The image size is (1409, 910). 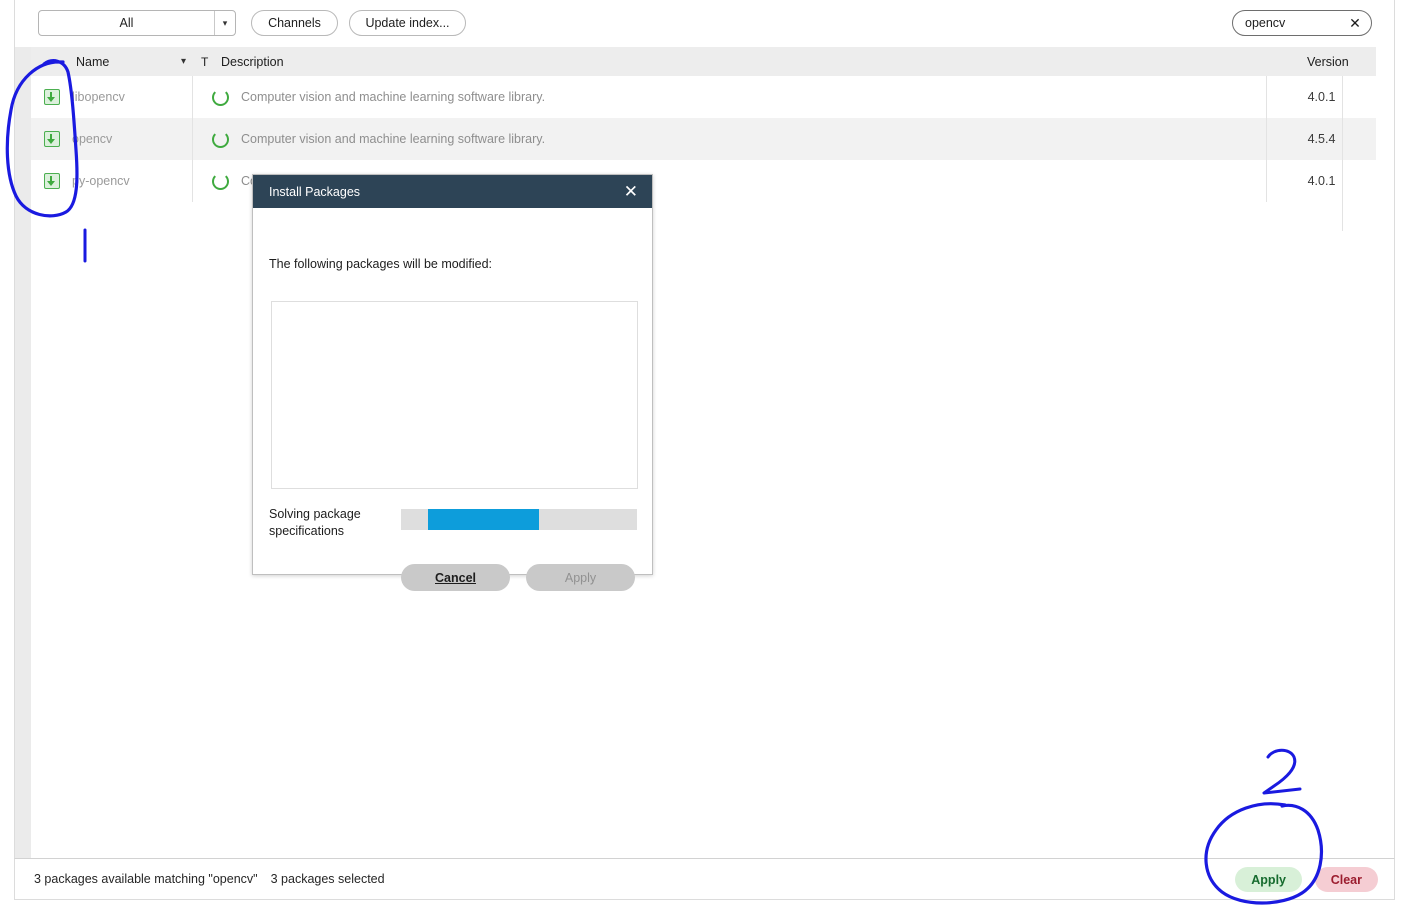 I want to click on toolbar: All ▾ Channels Update index... opencv ✕, so click(x=704, y=23).